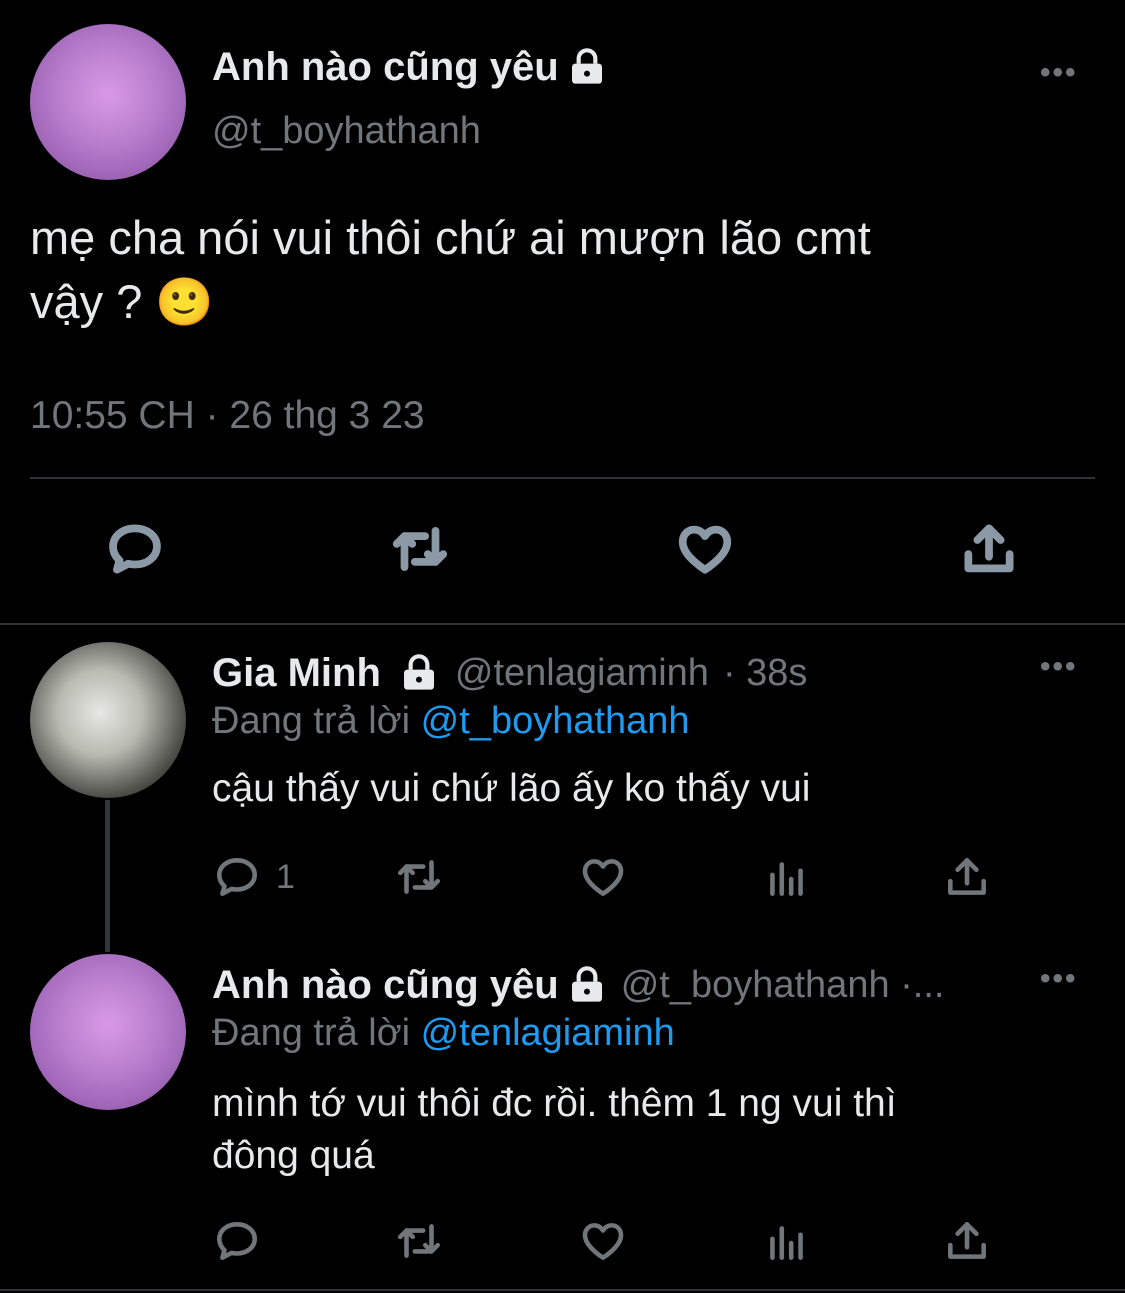  I want to click on display-name: Gia Minh, so click(296, 673).